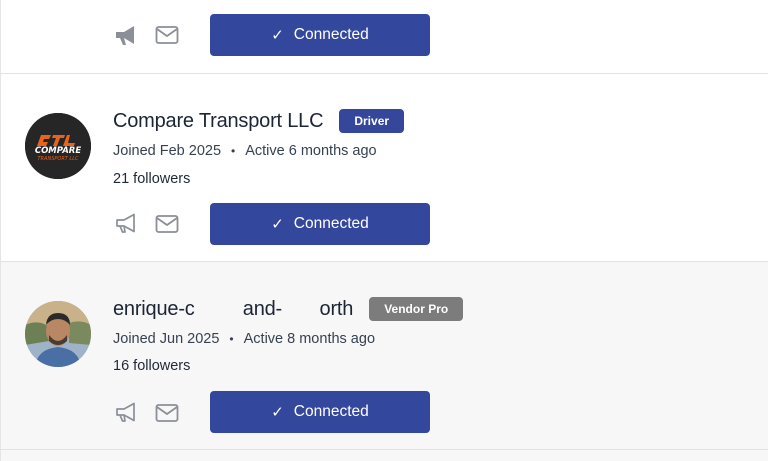 This screenshot has width=768, height=461. What do you see at coordinates (167, 151) in the screenshot?
I see `joined-date: Joined Feb 2025` at bounding box center [167, 151].